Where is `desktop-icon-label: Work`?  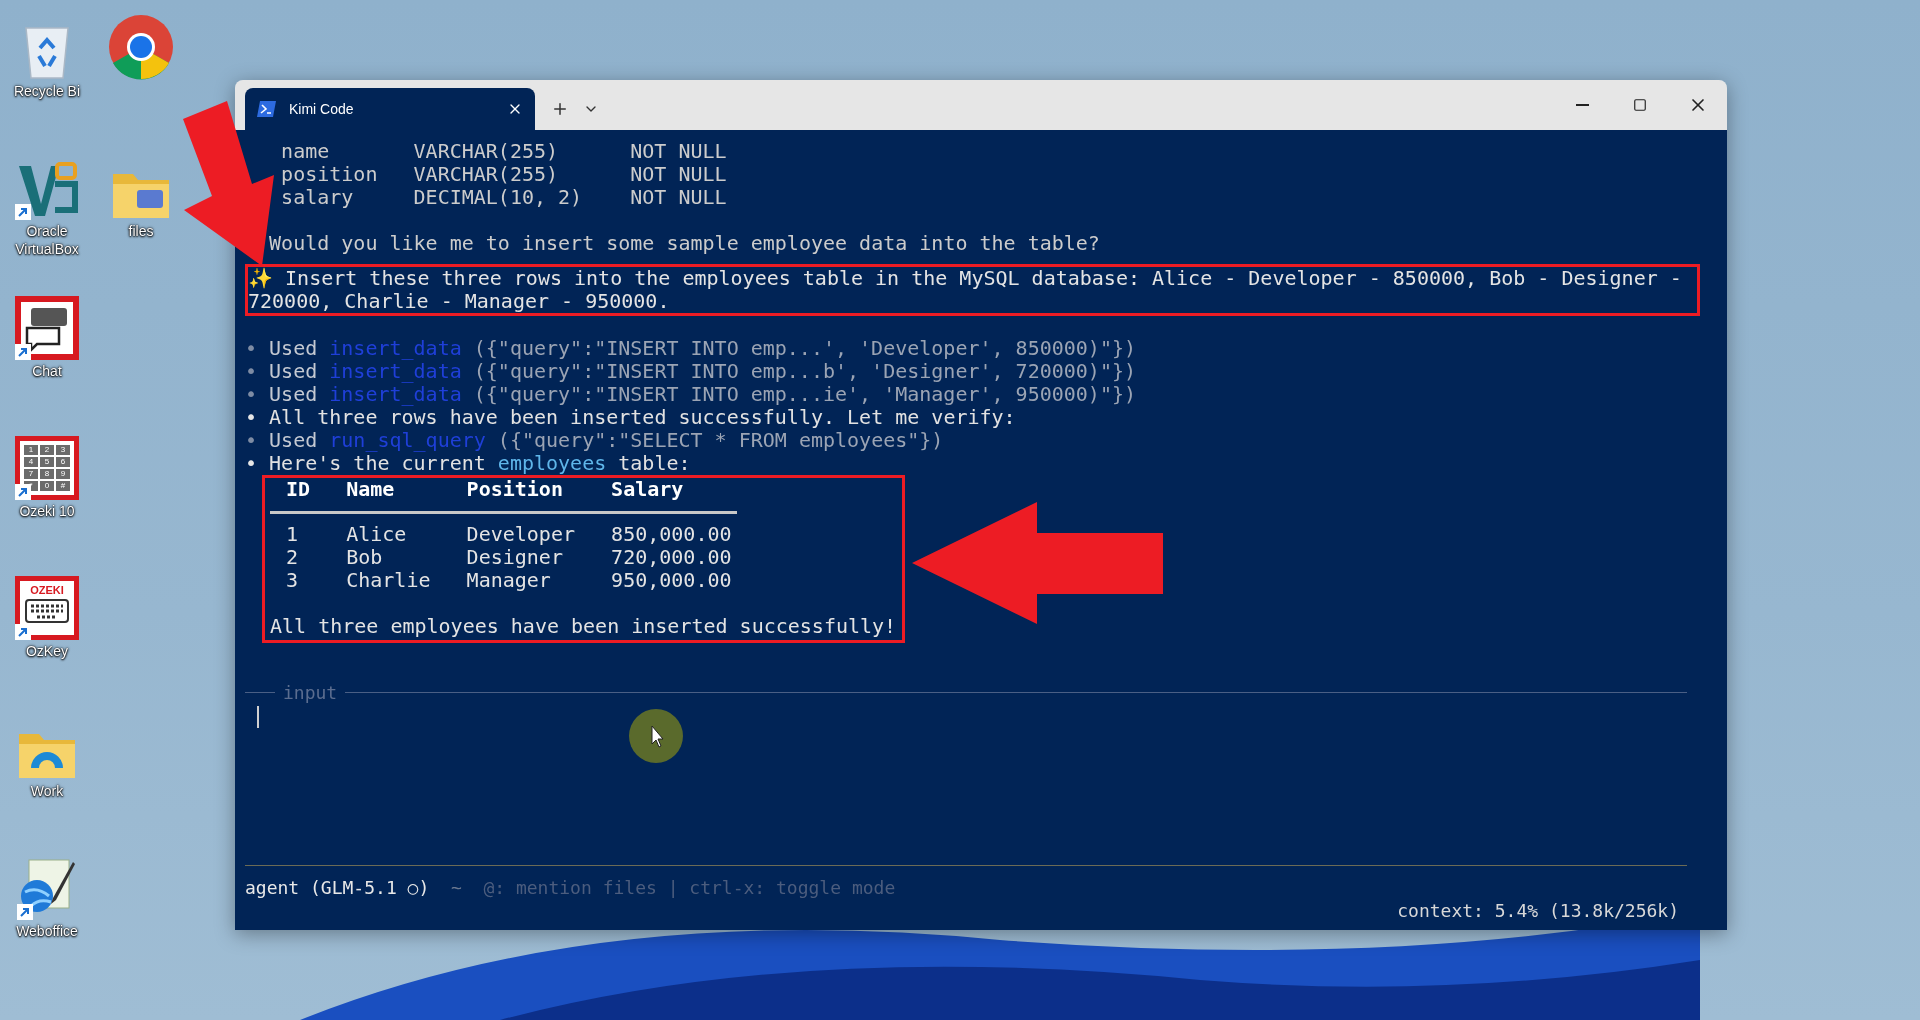
desktop-icon-label: Work is located at coordinates (47, 791).